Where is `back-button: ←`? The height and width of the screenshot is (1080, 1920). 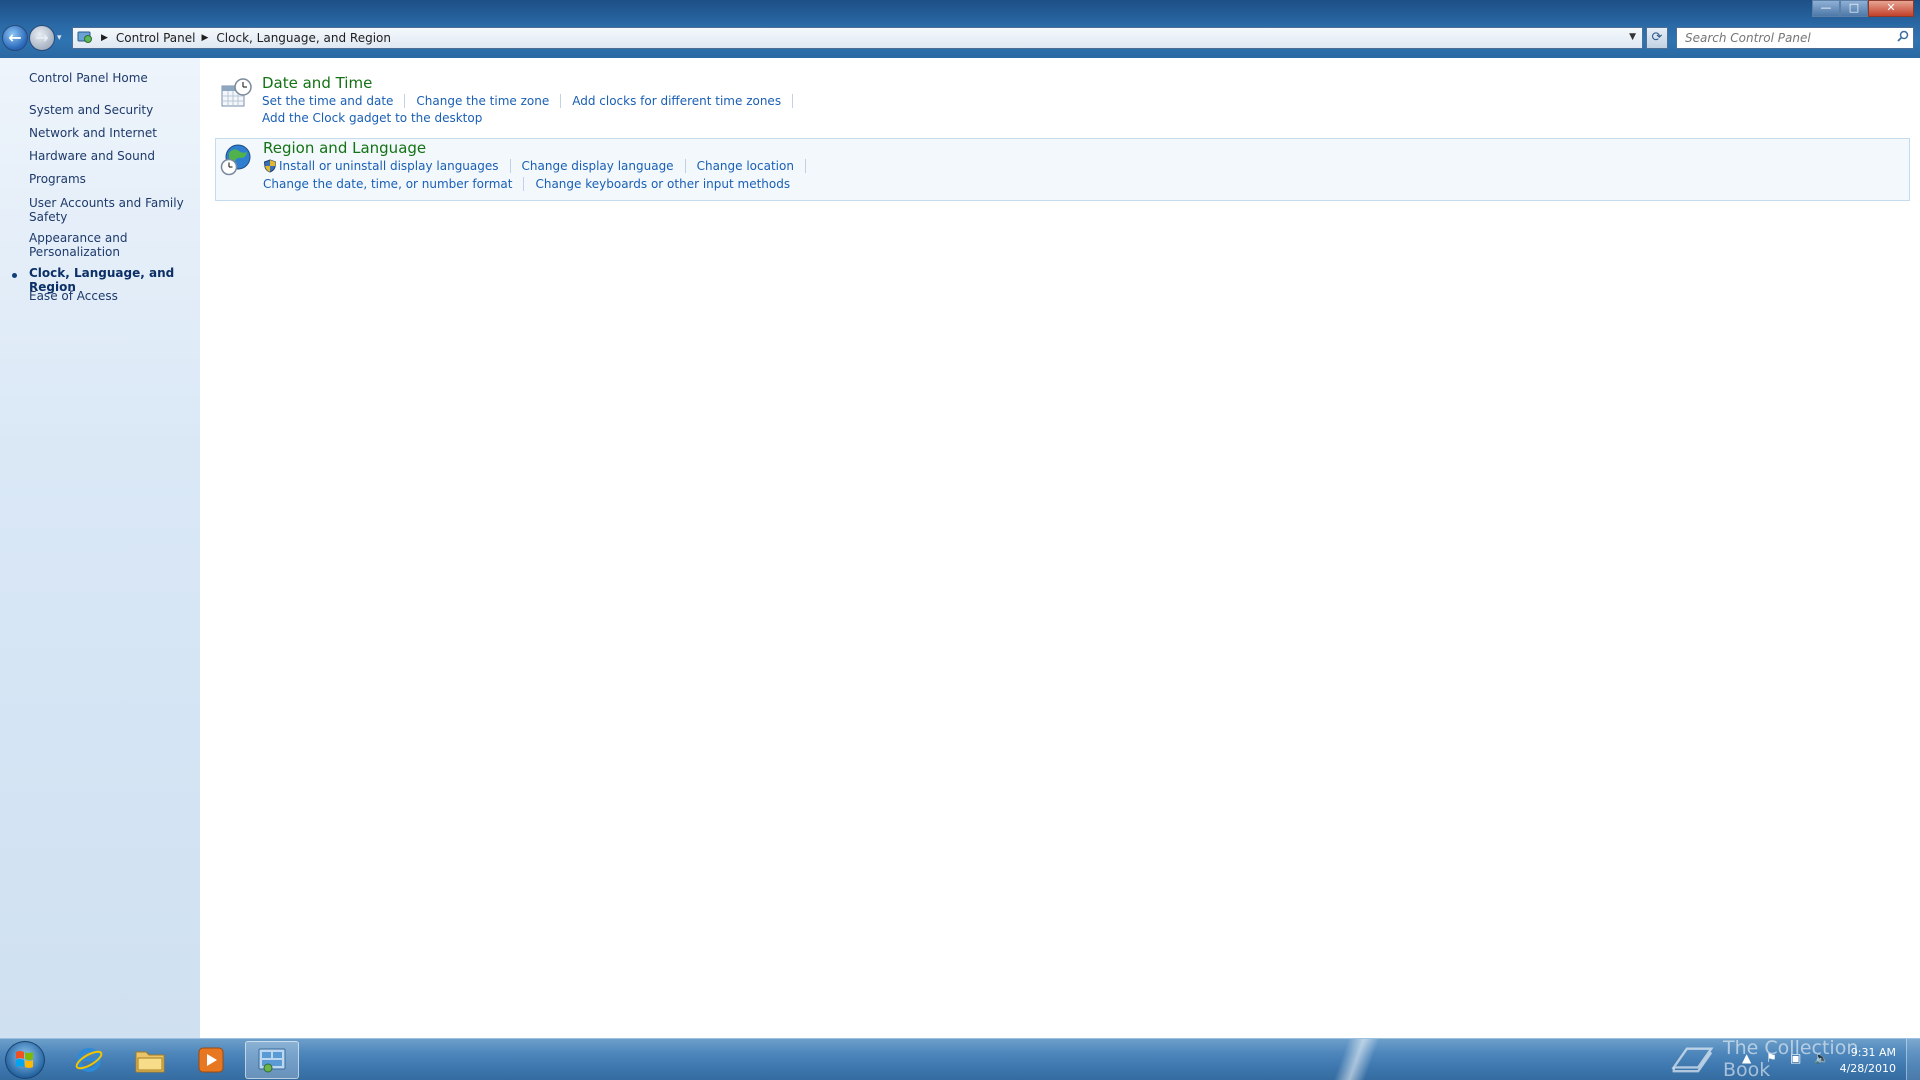 back-button: ← is located at coordinates (15, 38).